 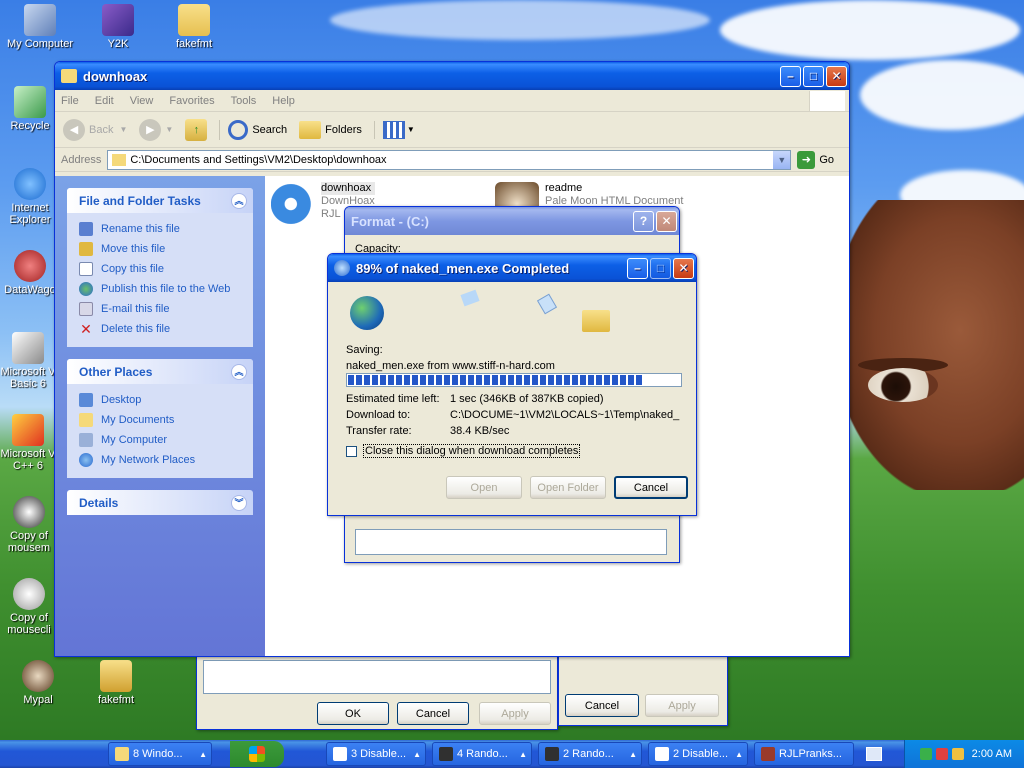 I want to click on place-my-computer: My Computer, so click(x=160, y=440).